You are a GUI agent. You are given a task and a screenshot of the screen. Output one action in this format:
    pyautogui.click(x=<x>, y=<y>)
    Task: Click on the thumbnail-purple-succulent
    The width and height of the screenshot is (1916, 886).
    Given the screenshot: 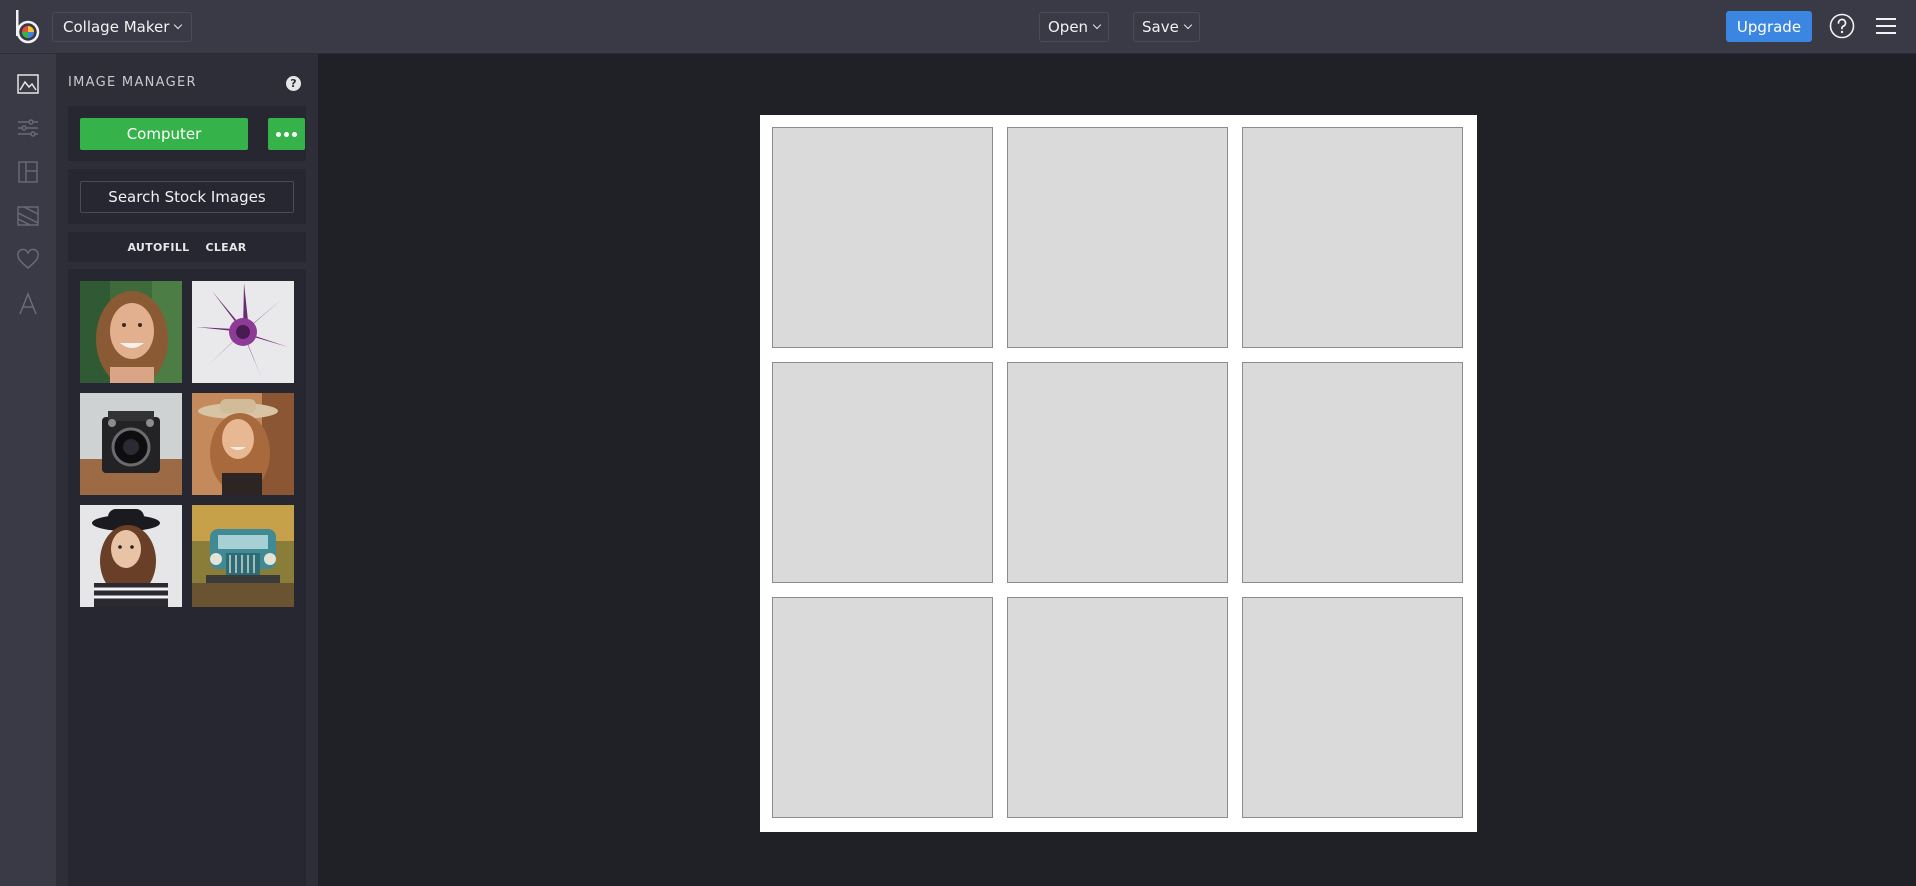 What is the action you would take?
    pyautogui.click(x=243, y=332)
    